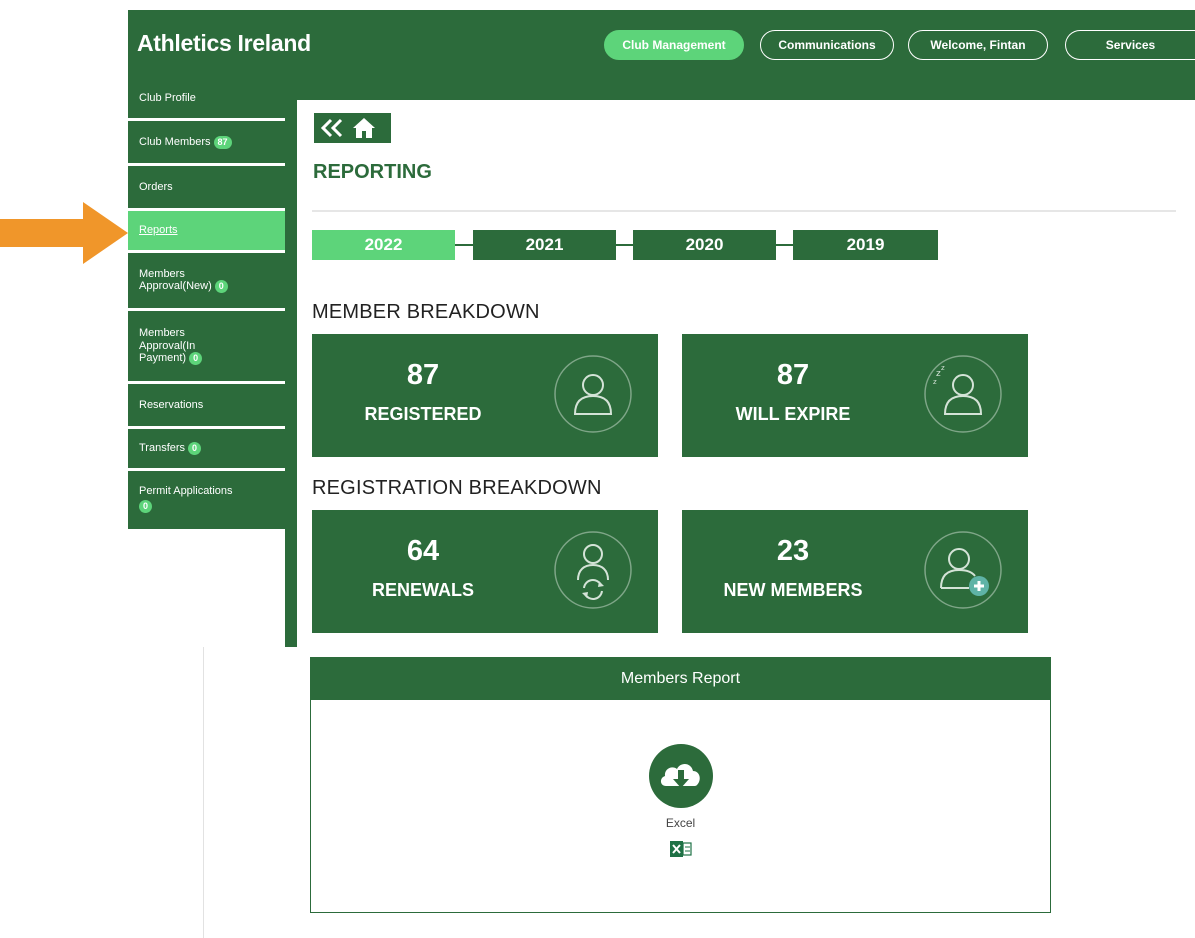  What do you see at coordinates (793, 551) in the screenshot?
I see `stat-value: 23` at bounding box center [793, 551].